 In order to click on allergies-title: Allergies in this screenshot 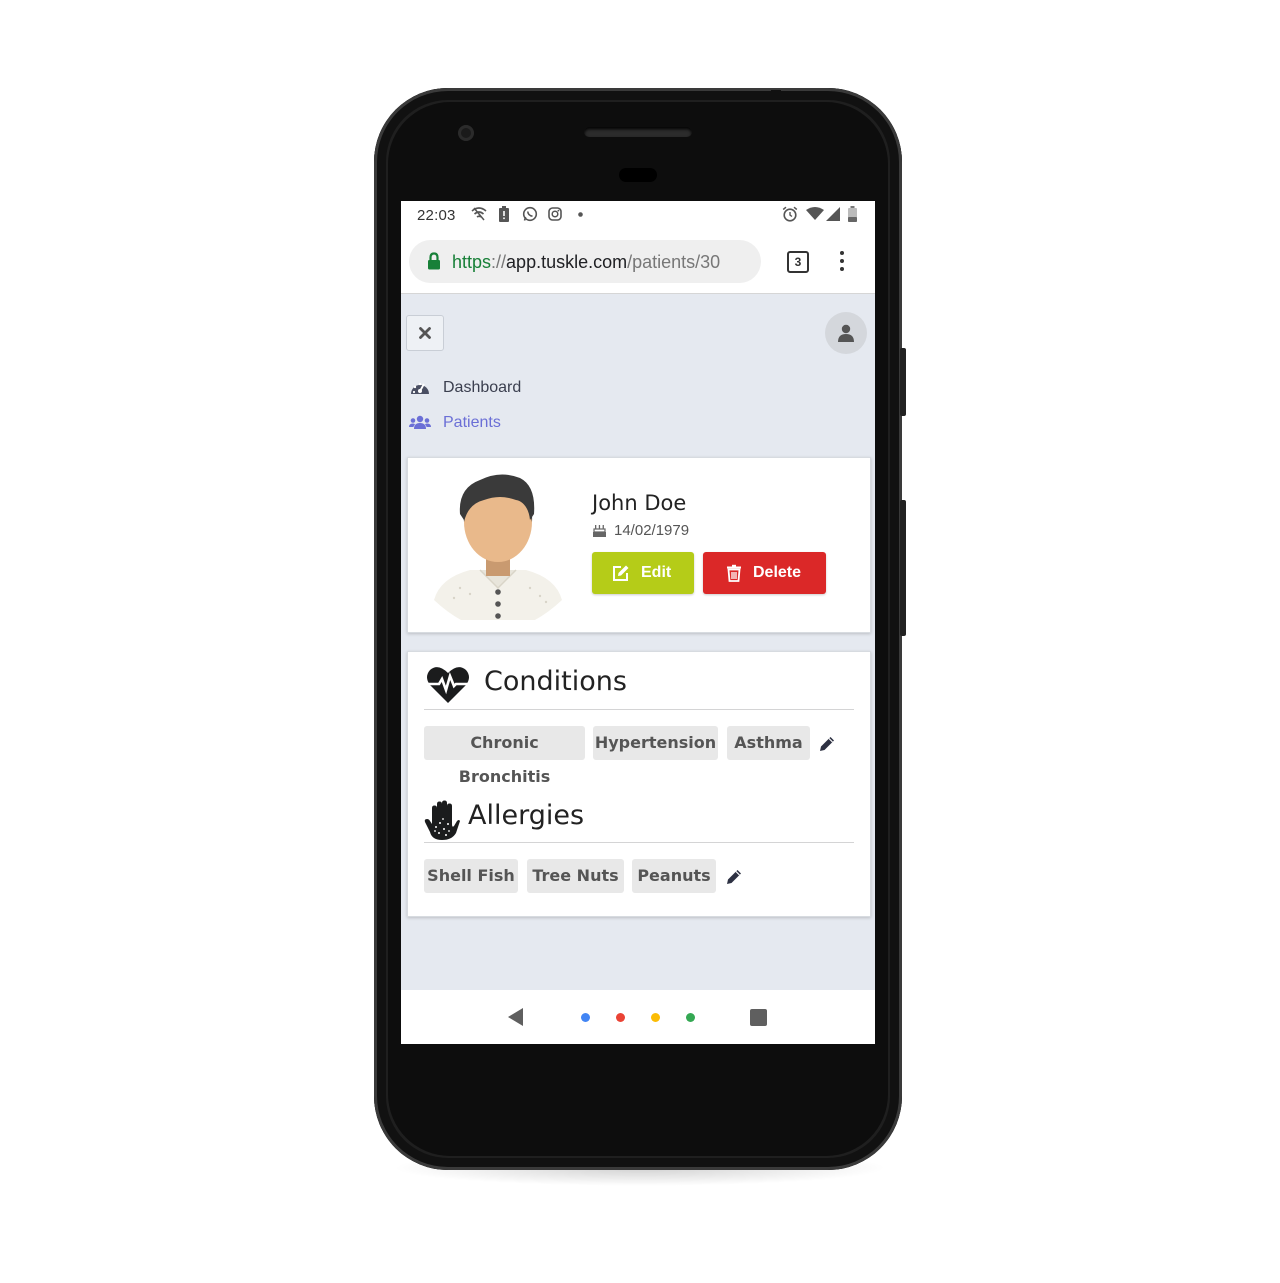, I will do `click(526, 815)`.